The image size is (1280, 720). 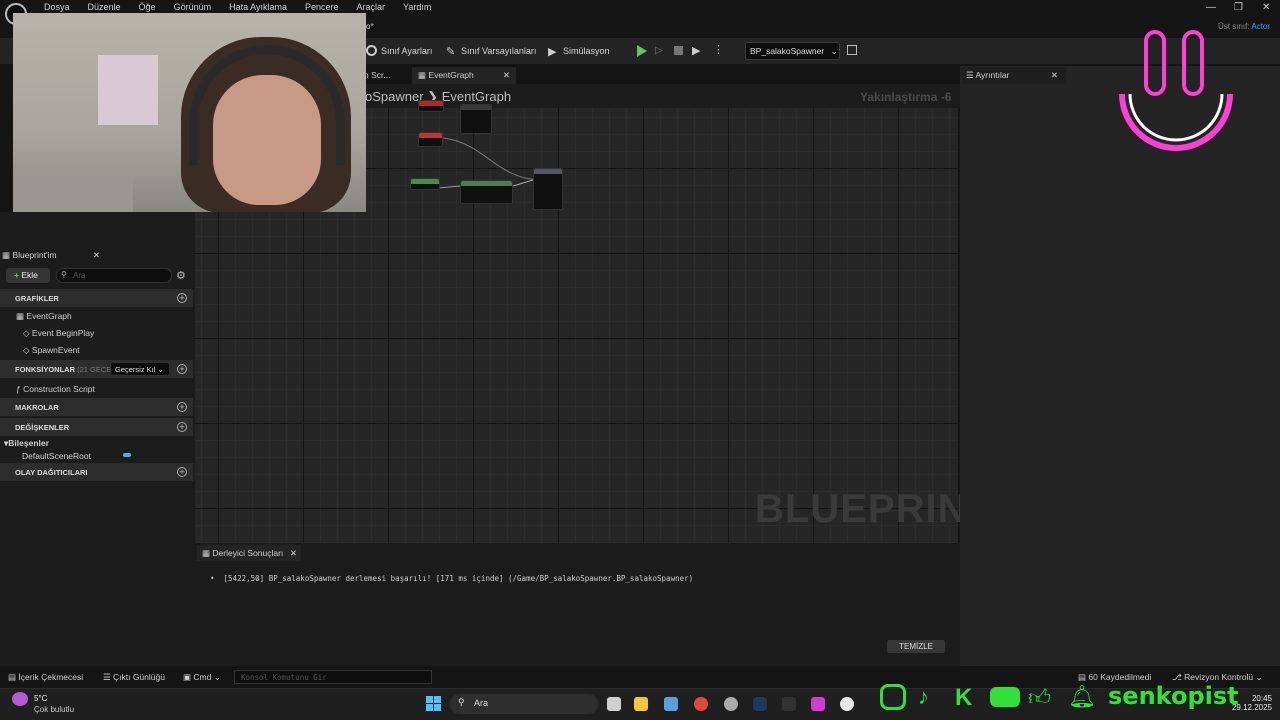 What do you see at coordinates (114, 275) in the screenshot?
I see `search-input: ⚲ Ara` at bounding box center [114, 275].